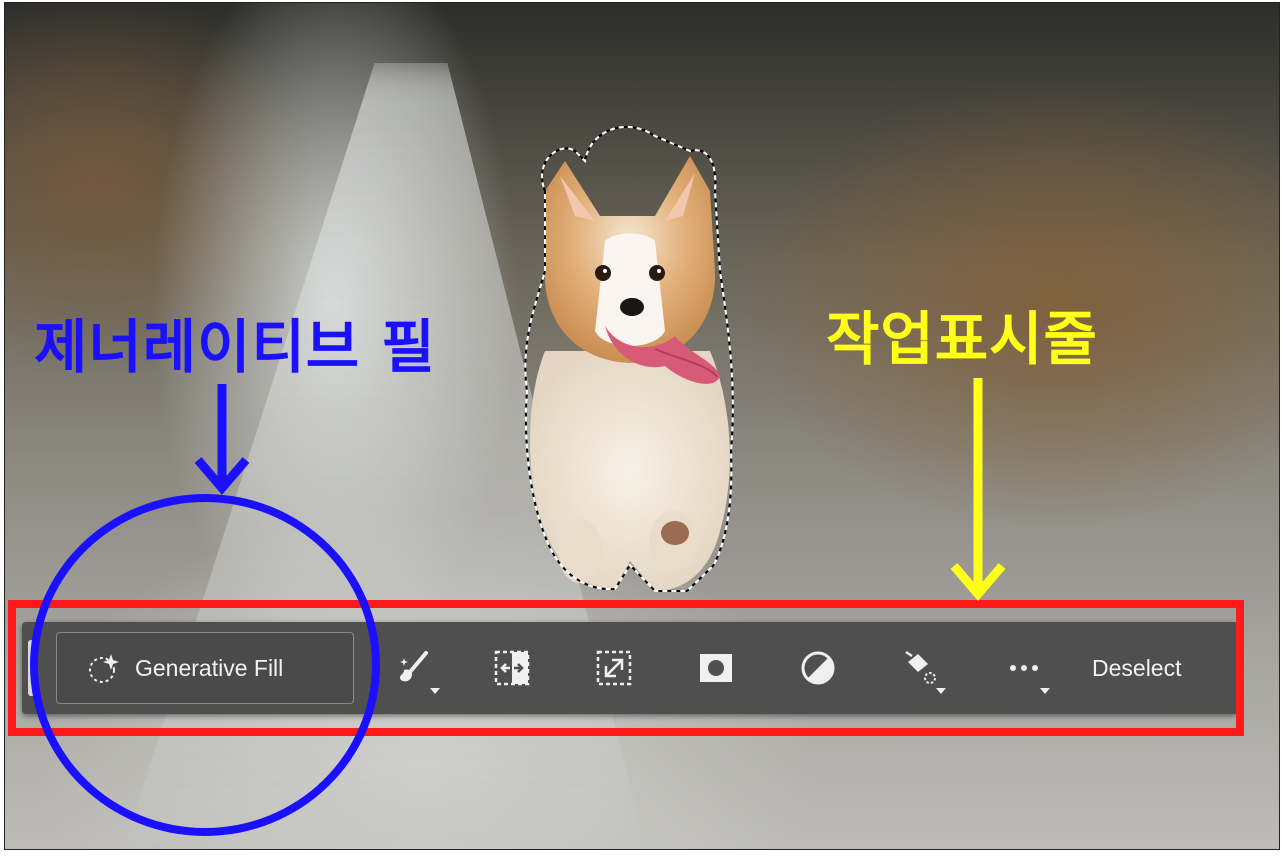 This screenshot has height=856, width=1284. Describe the element at coordinates (205, 665) in the screenshot. I see `generative-fill-highlight-circle` at that location.